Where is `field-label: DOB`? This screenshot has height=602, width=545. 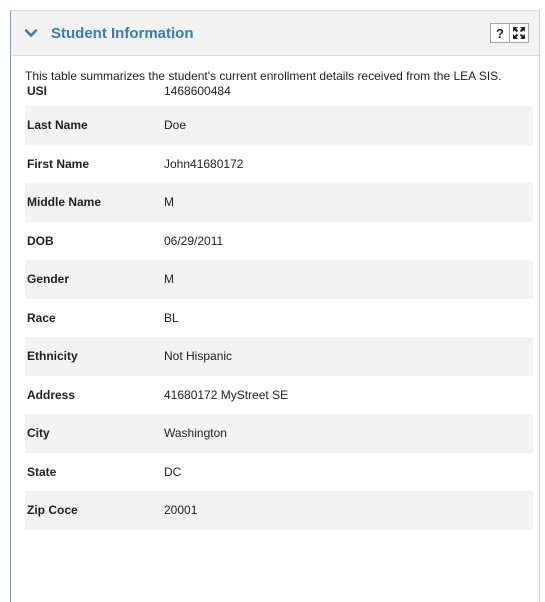
field-label: DOB is located at coordinates (40, 240).